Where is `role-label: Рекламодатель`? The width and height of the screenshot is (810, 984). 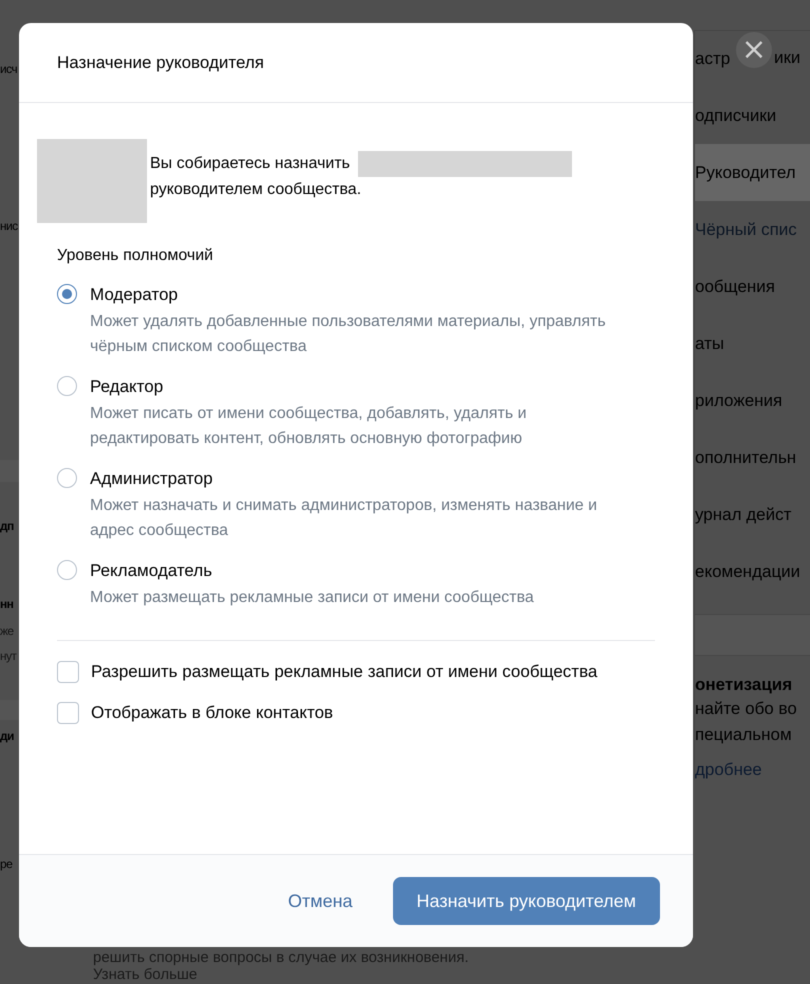
role-label: Рекламодатель is located at coordinates (152, 571).